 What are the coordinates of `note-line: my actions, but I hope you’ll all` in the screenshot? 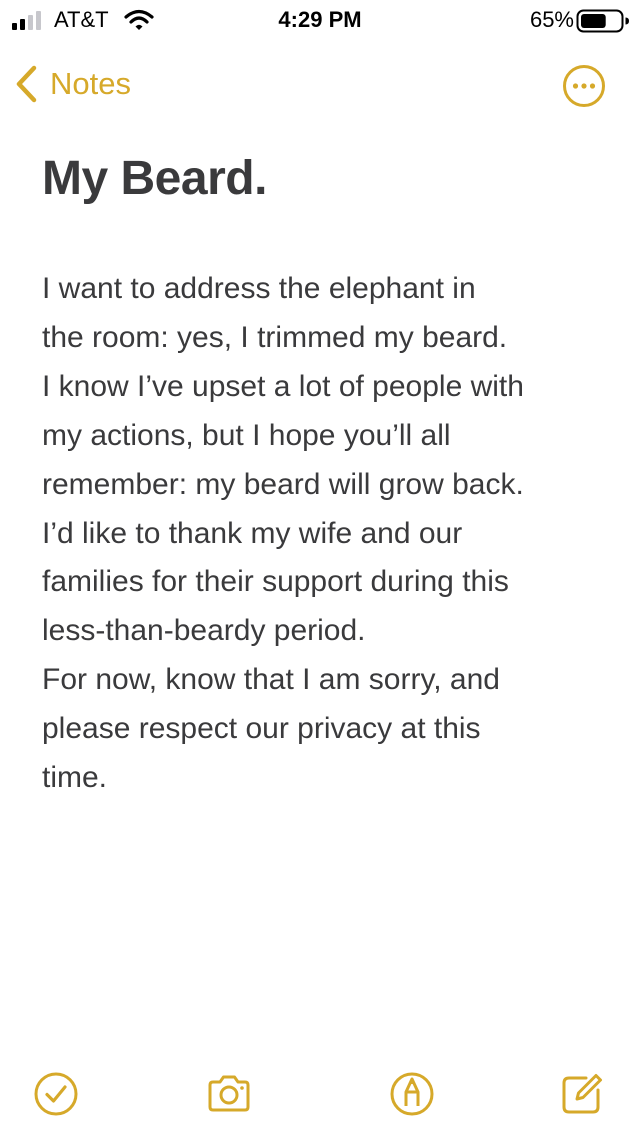 It's located at (246, 435).